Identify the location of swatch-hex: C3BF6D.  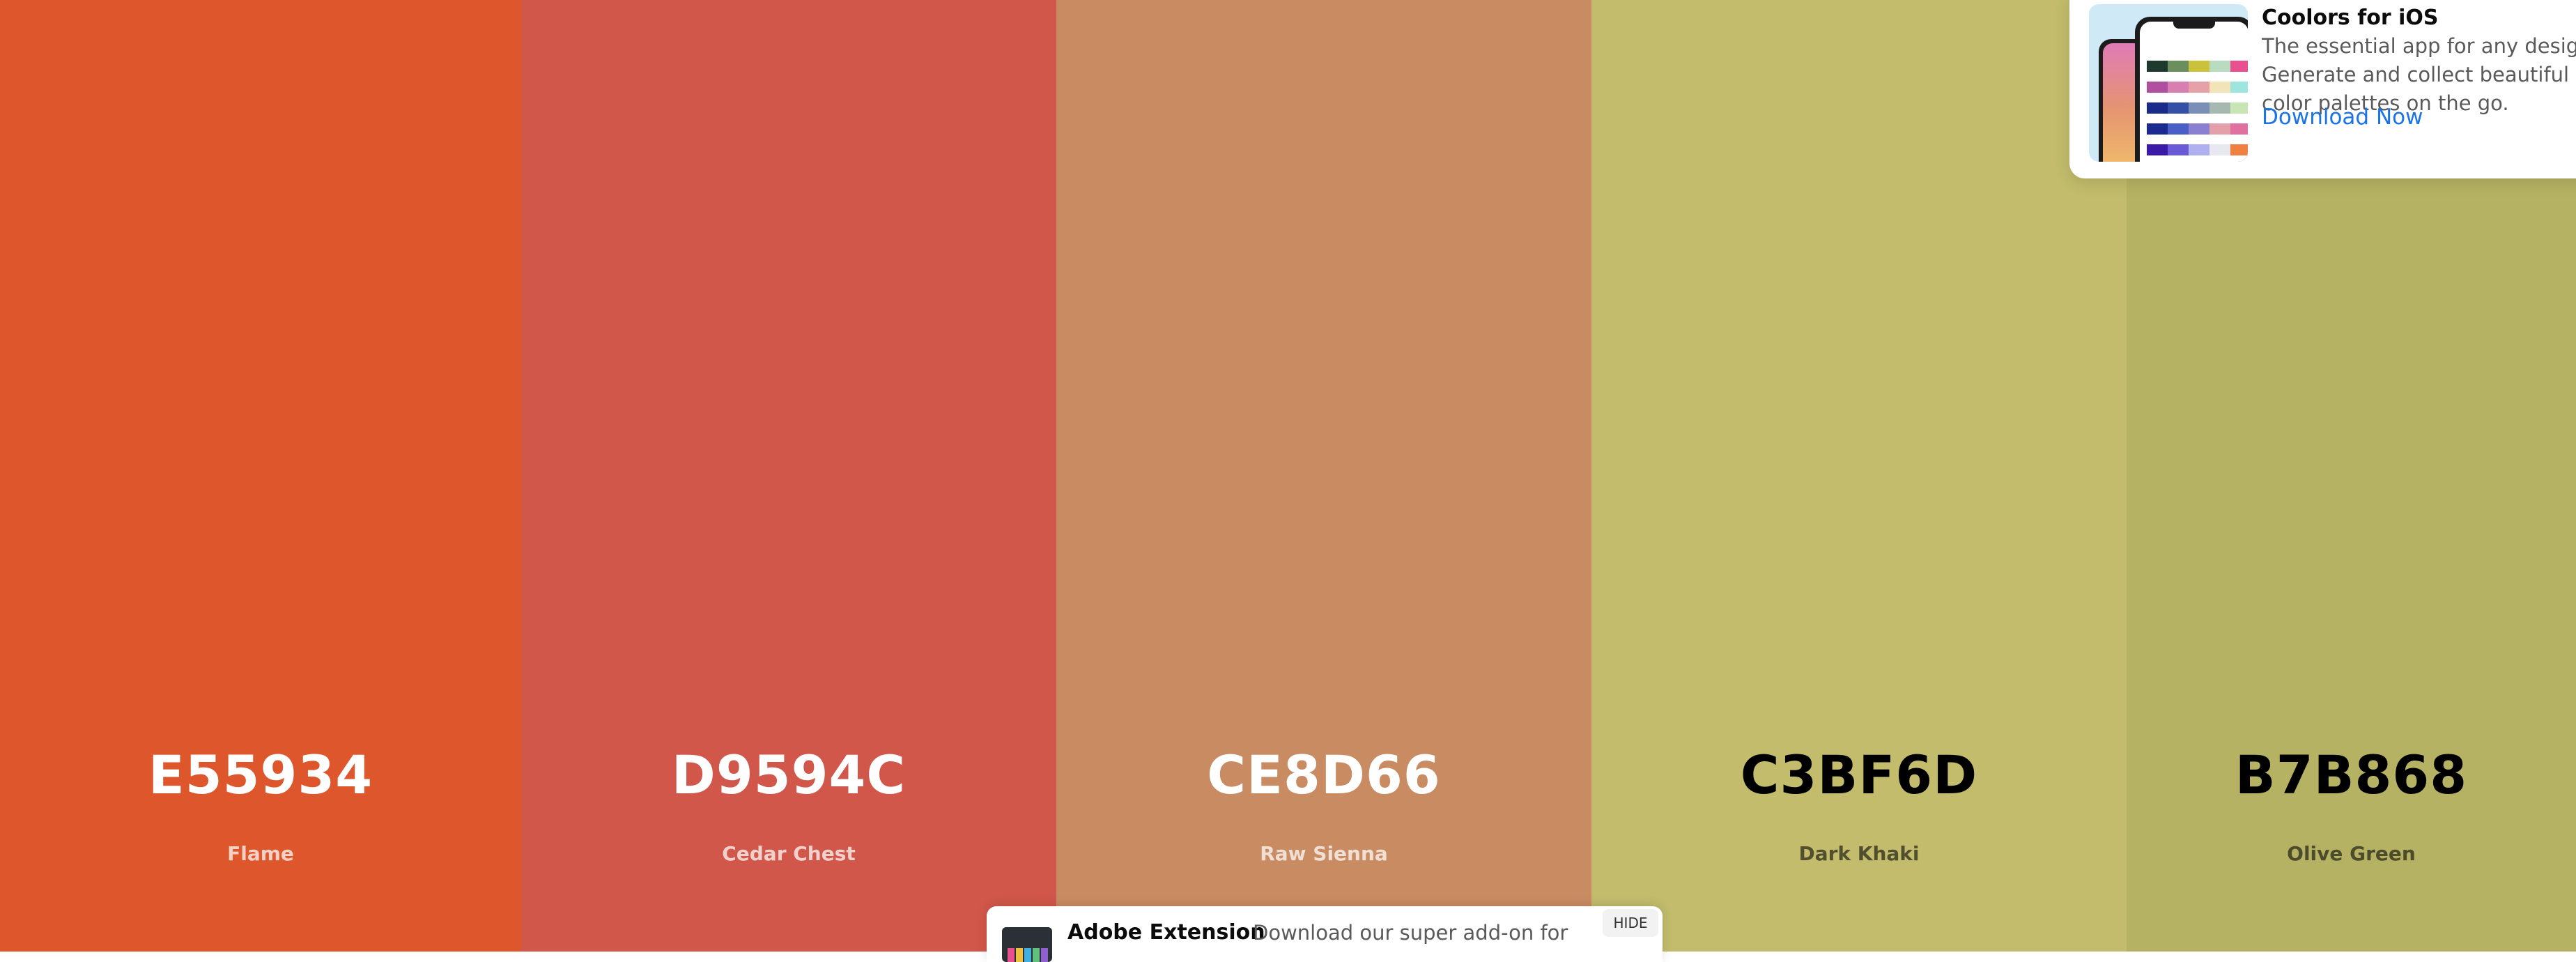
(1859, 775).